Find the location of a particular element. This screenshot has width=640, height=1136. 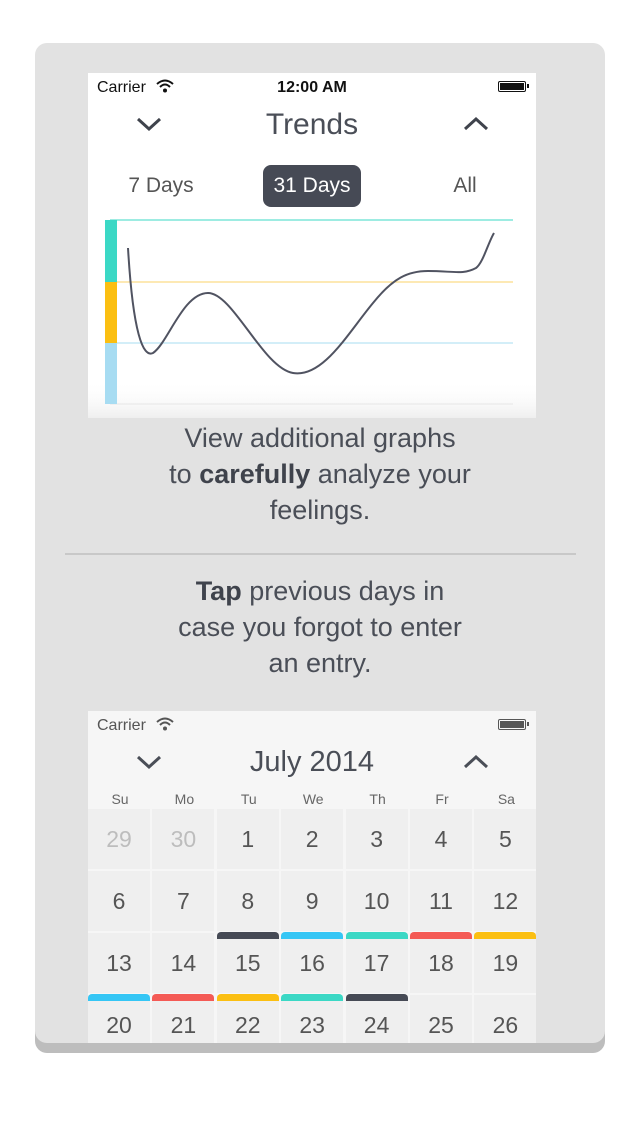

calendar-day-cell: 6 is located at coordinates (119, 901).